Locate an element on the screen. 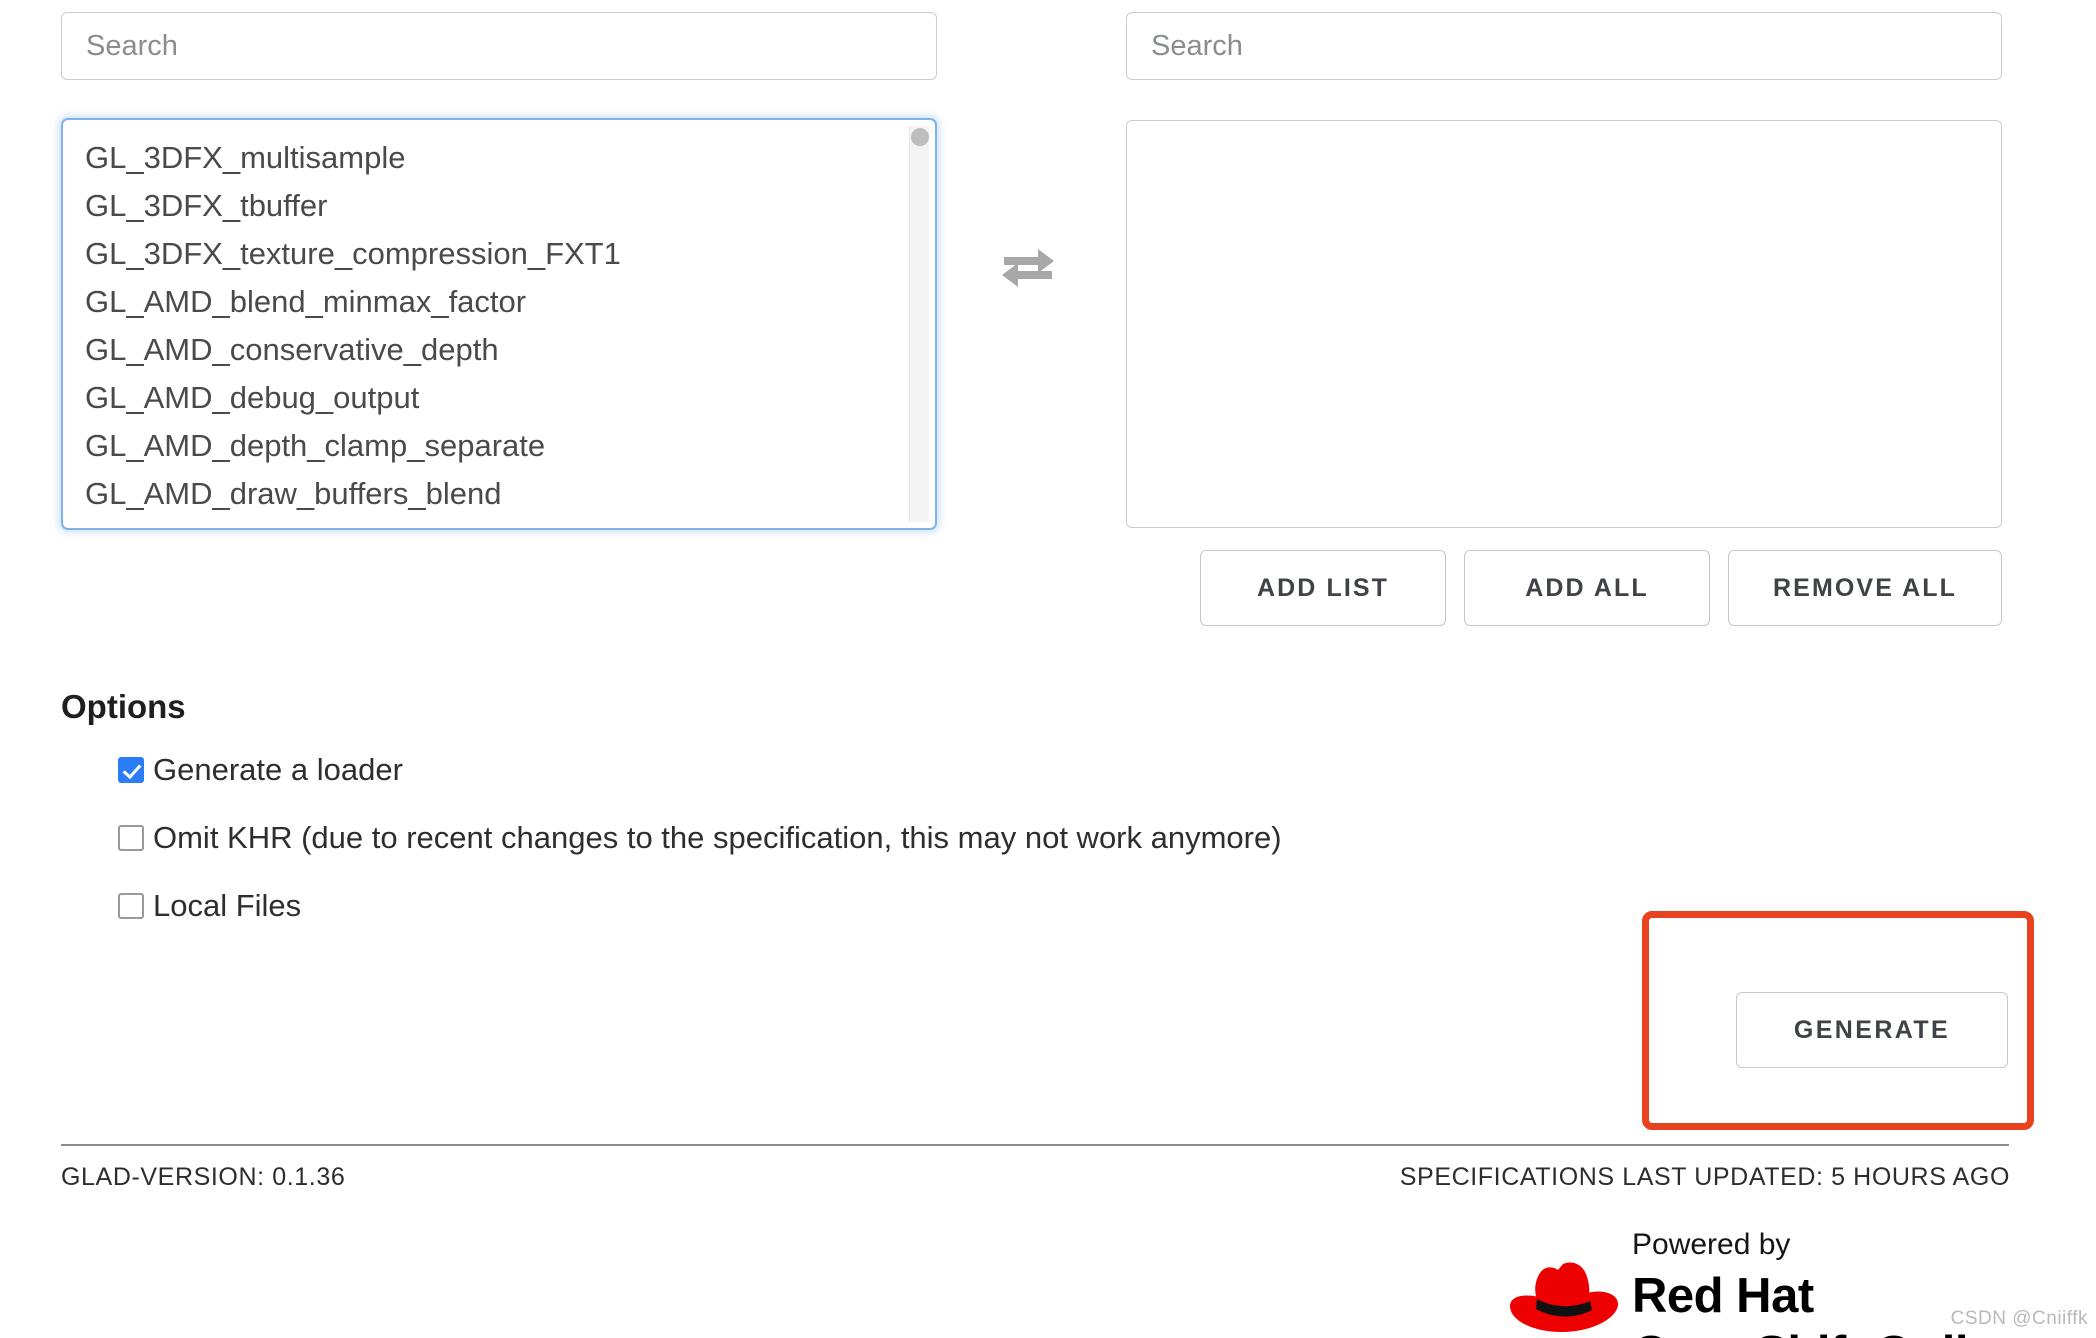  search-input-extensions is located at coordinates (499, 46).